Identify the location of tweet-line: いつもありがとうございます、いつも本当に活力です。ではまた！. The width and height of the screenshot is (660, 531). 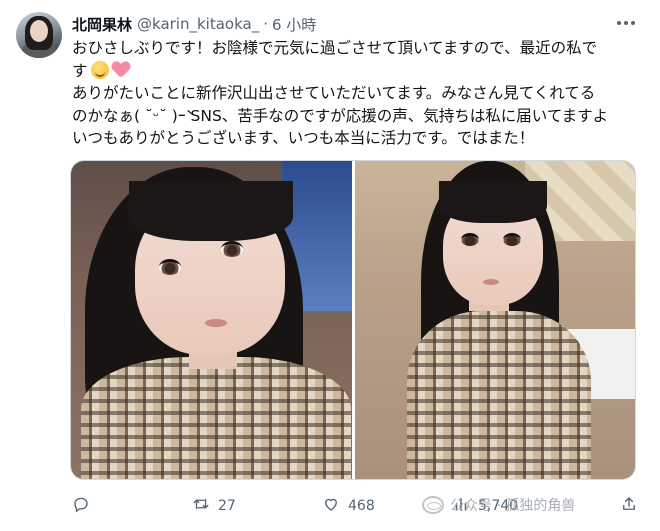
(303, 138).